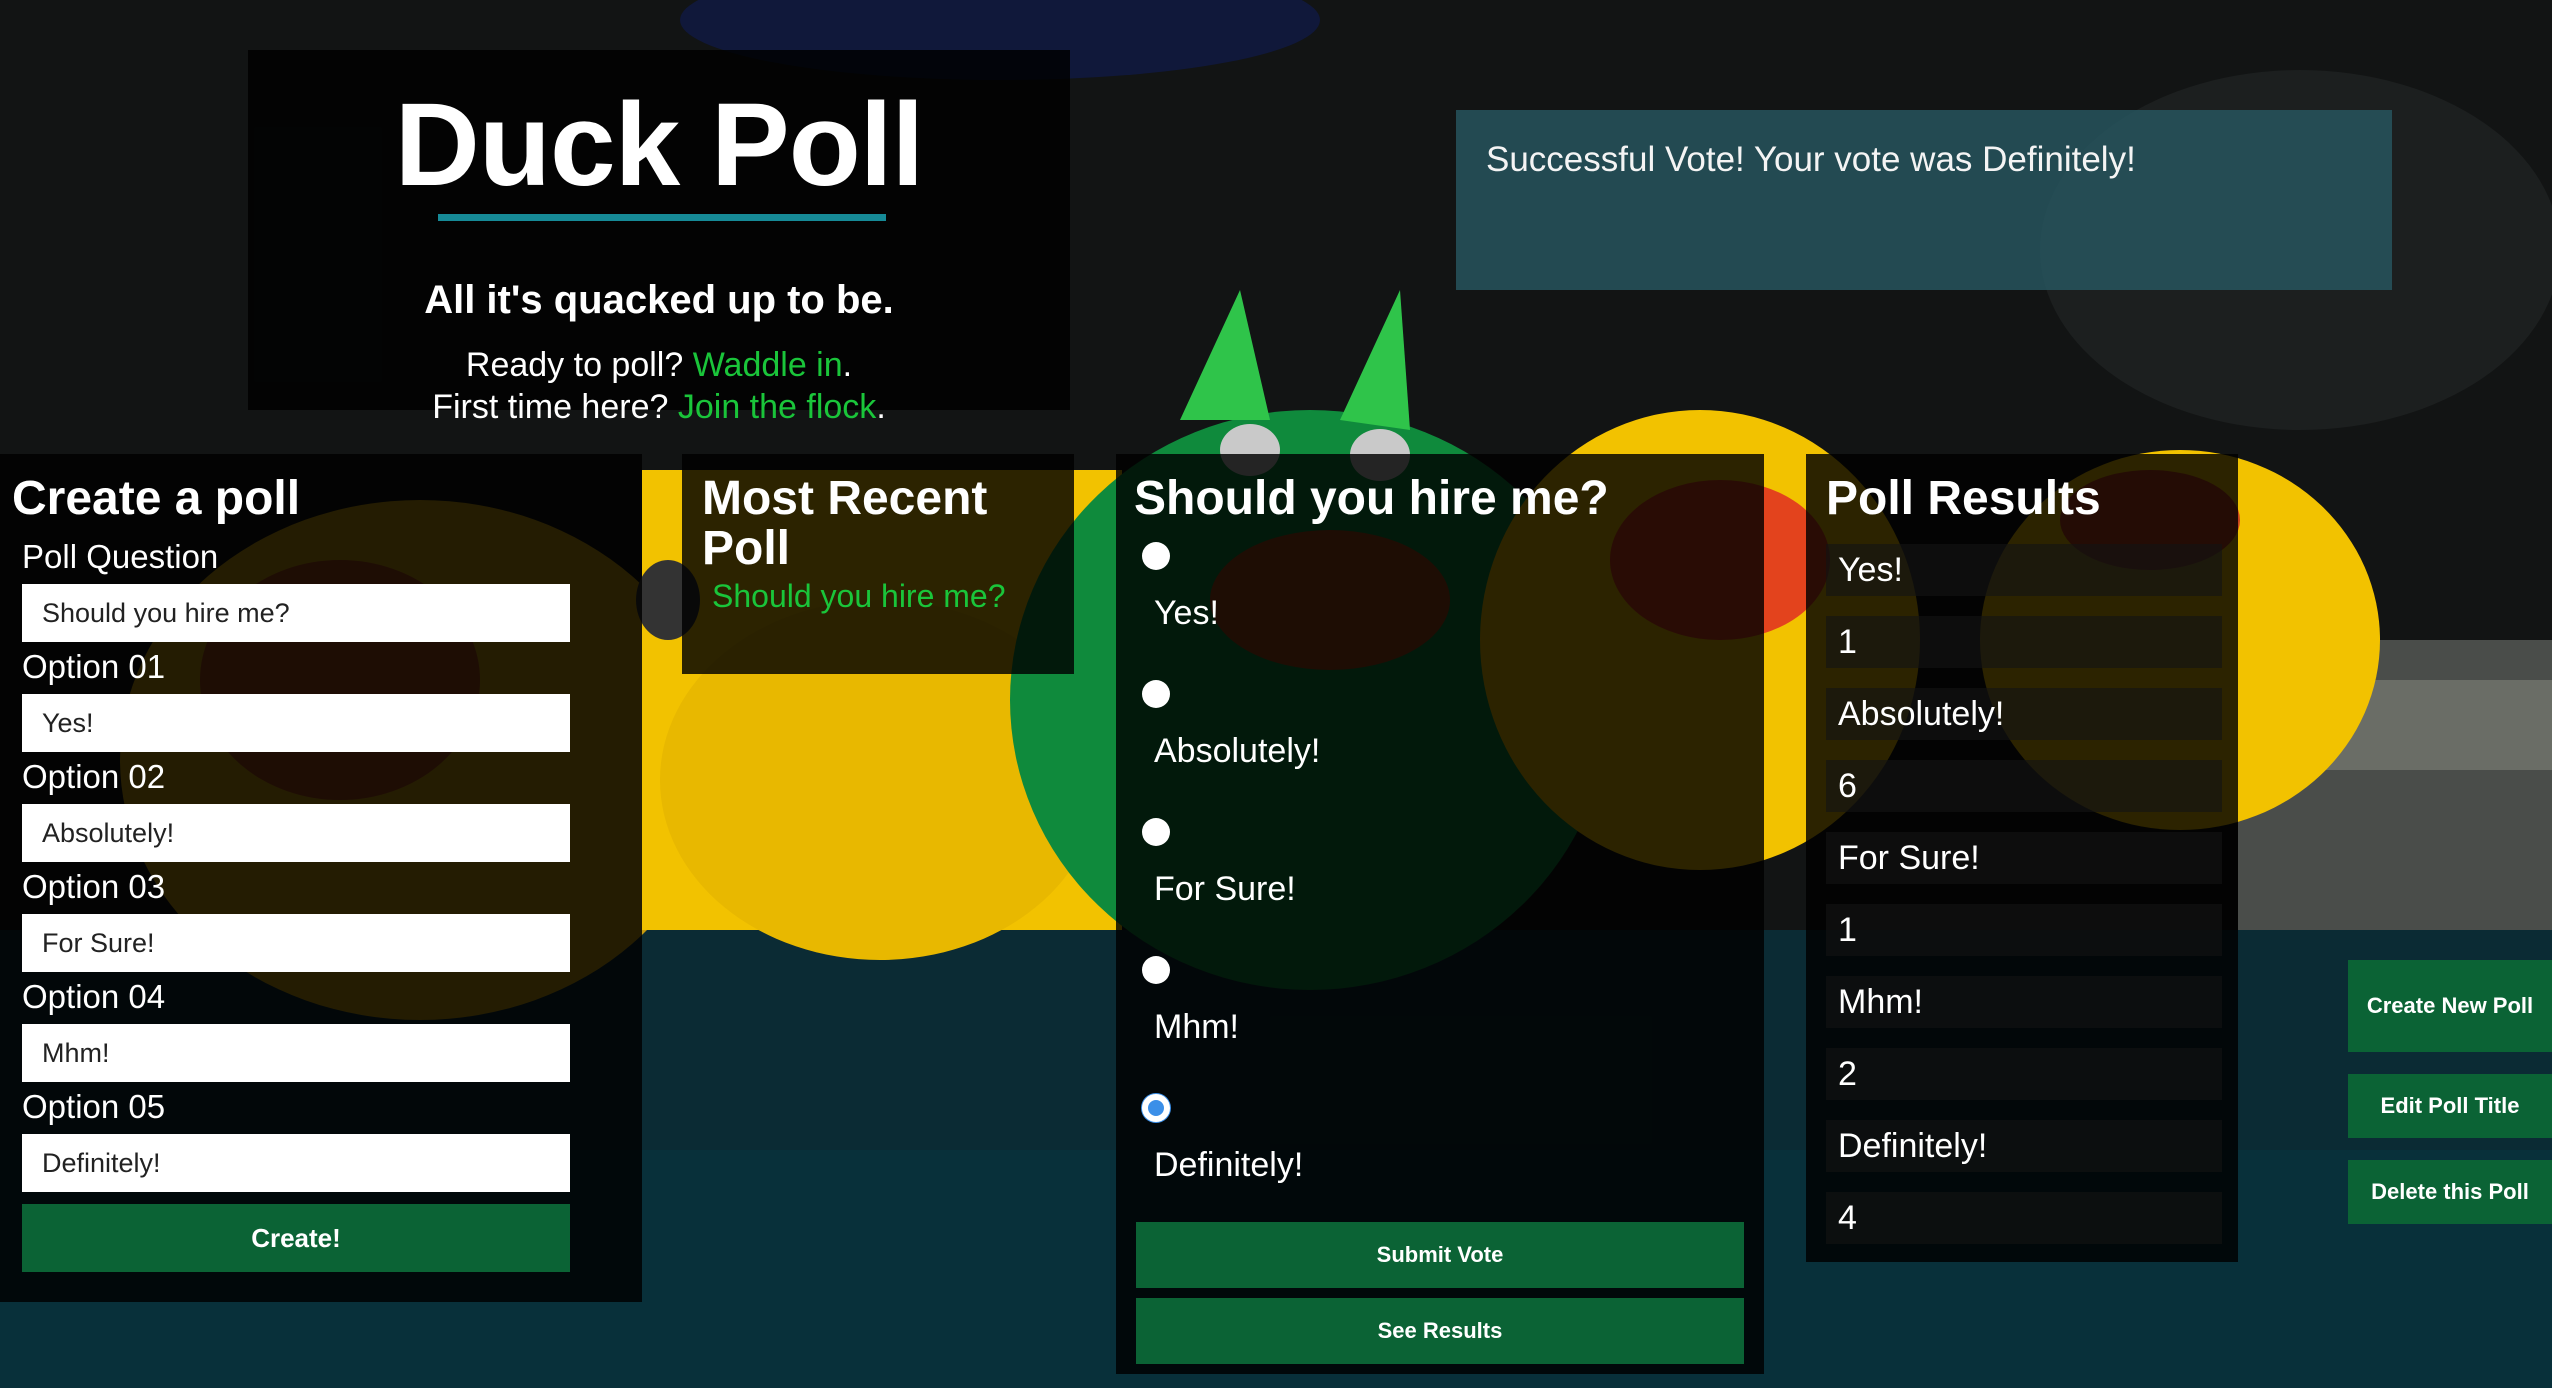 This screenshot has width=2552, height=1388. Describe the element at coordinates (2450, 1006) in the screenshot. I see `create-new-poll-button: Create New Poll` at that location.